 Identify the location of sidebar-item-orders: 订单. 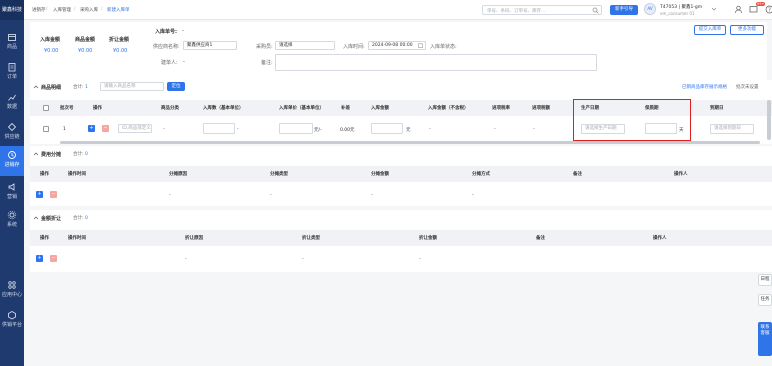
(12, 72).